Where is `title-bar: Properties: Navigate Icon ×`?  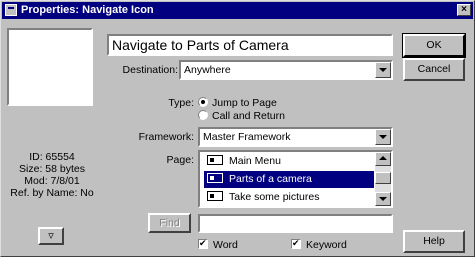
title-bar: Properties: Navigate Icon × is located at coordinates (237, 10).